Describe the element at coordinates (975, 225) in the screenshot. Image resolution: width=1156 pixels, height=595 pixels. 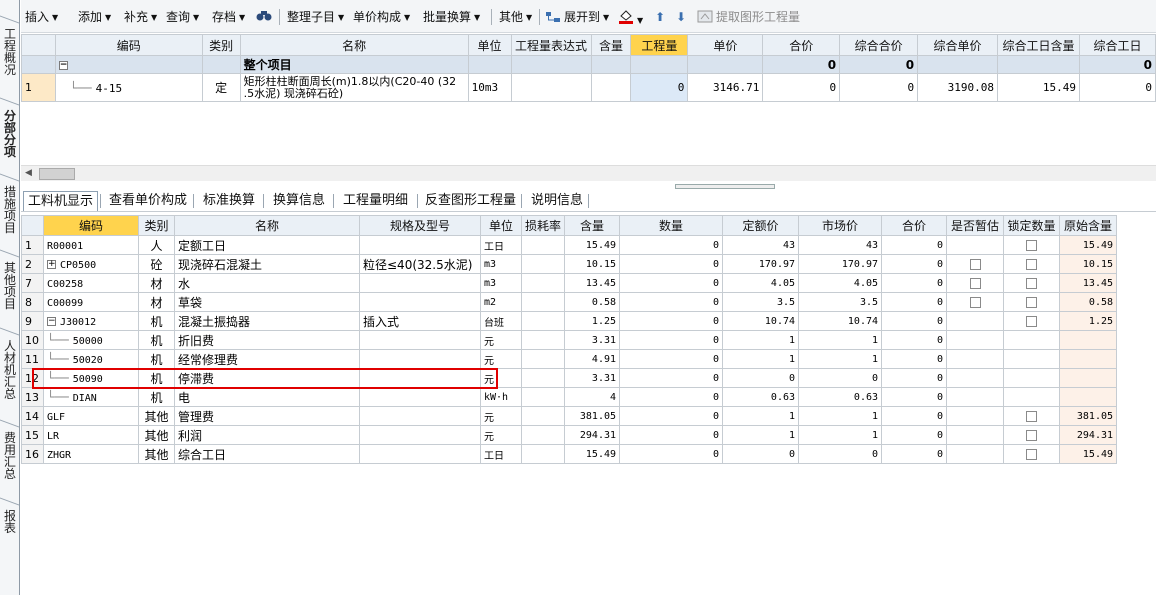
I see `col-is-estimate: 是否暂估` at that location.